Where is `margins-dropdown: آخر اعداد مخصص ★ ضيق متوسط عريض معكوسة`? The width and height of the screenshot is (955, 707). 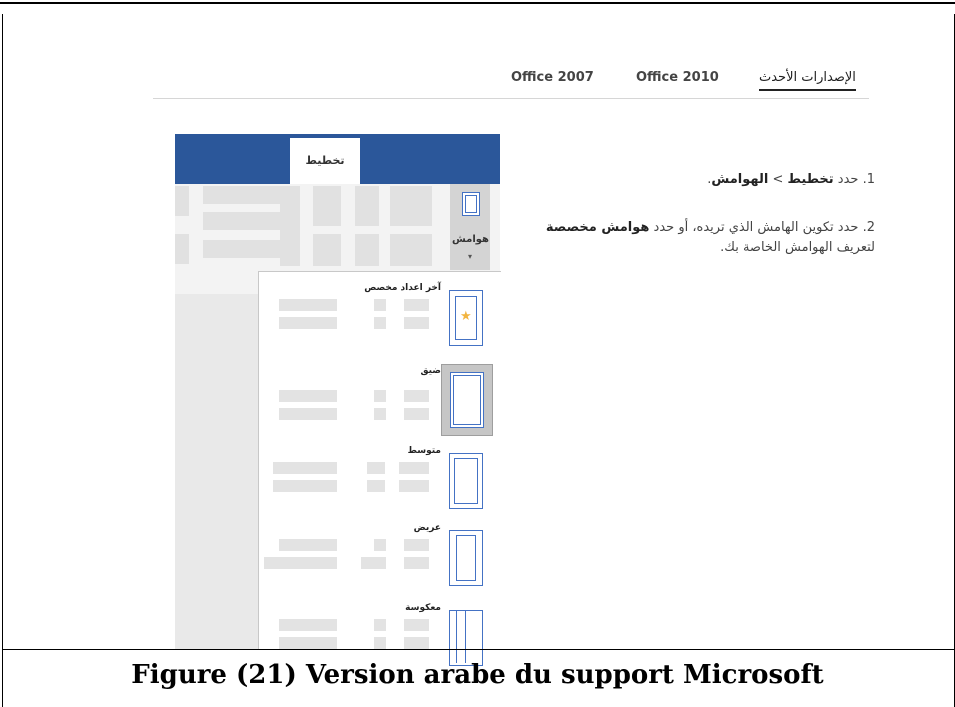 margins-dropdown: آخر اعداد مخصص ★ ضيق متوسط عريض معكوسة is located at coordinates (379, 468).